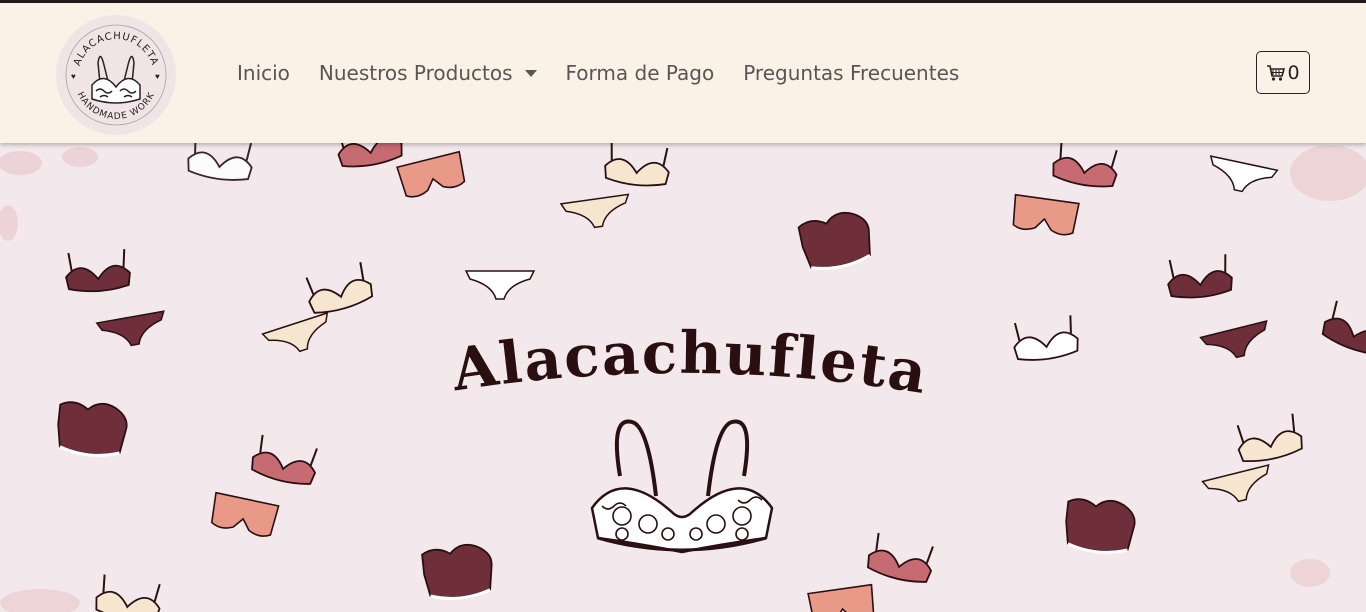 The height and width of the screenshot is (612, 1366). Describe the element at coordinates (1276, 72) in the screenshot. I see `cart-icon` at that location.